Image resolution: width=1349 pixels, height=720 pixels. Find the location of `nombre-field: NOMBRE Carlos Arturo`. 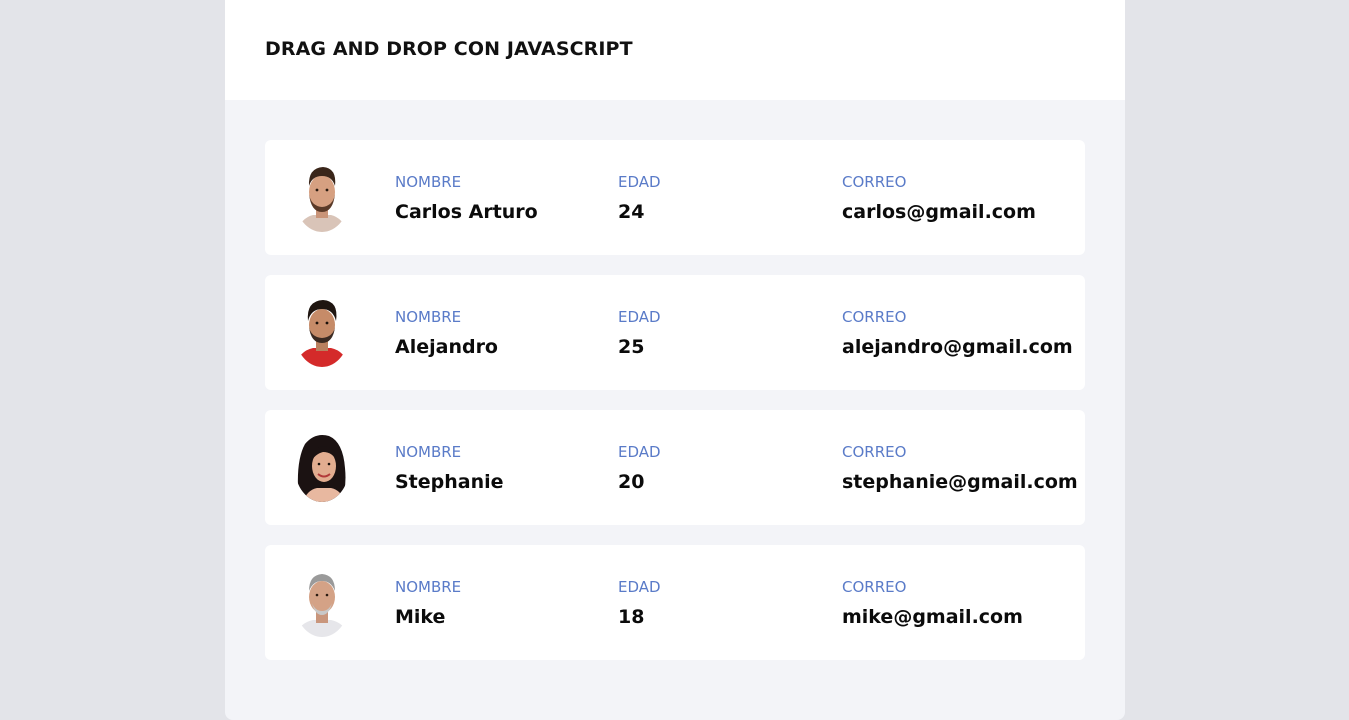

nombre-field: NOMBRE Carlos Arturo is located at coordinates (466, 198).